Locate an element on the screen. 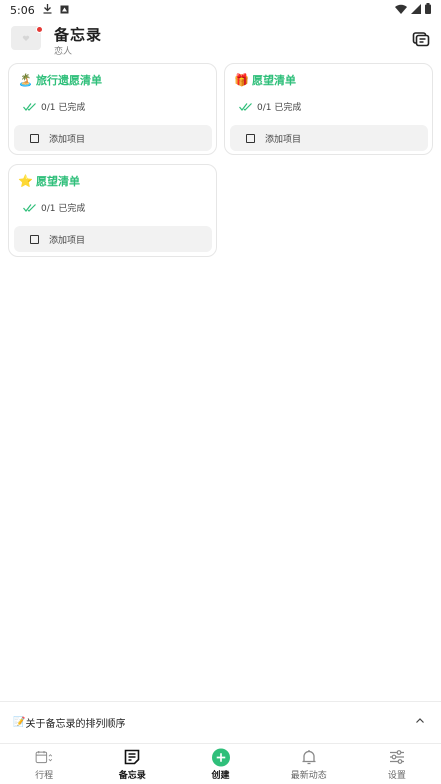  nav-label: 行程 is located at coordinates (44, 776).